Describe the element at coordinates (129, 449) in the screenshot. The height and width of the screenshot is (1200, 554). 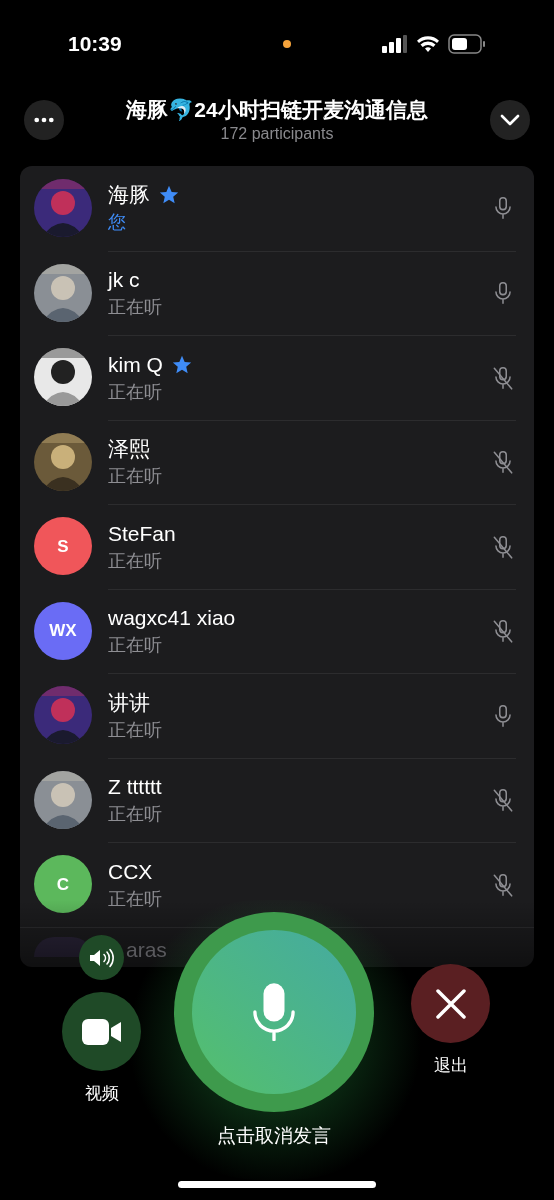
I see `participant-name: 泽熙` at that location.